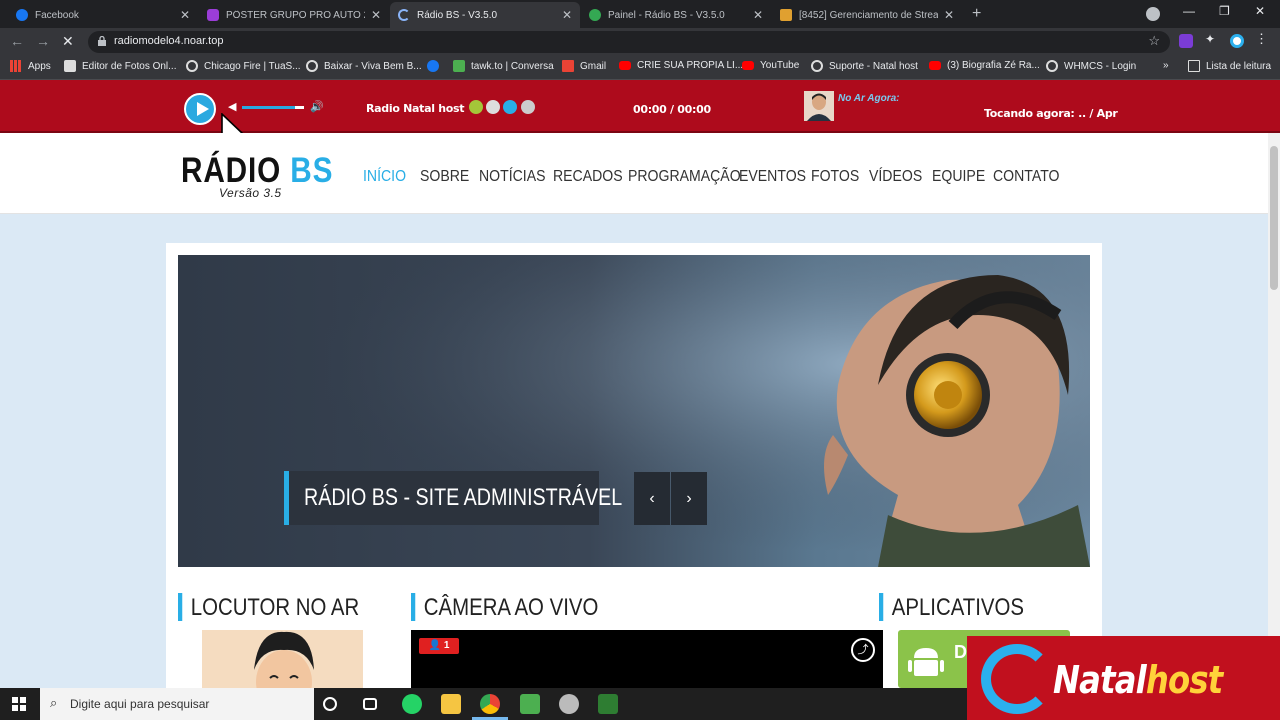 The image size is (1280, 720). Describe the element at coordinates (17, 41) in the screenshot. I see `back-icon: ←` at that location.